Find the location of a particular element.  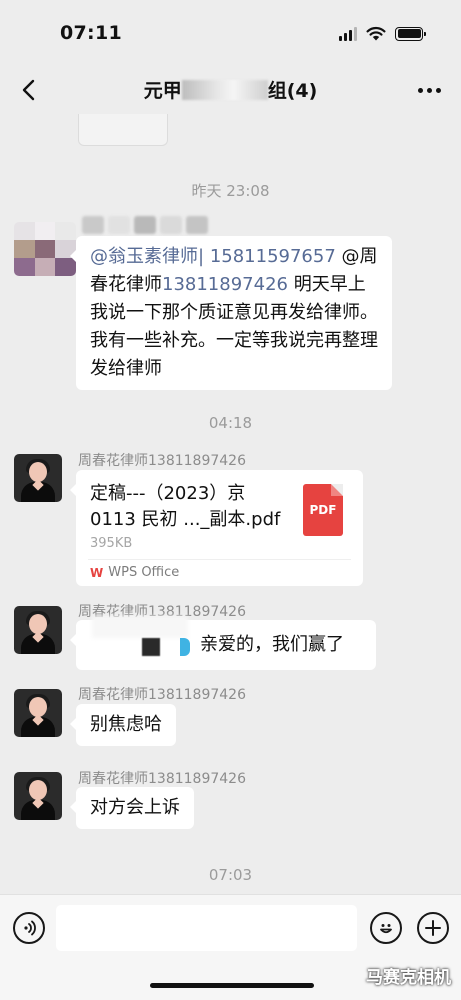

phone-link: 13811897426 is located at coordinates (225, 284).